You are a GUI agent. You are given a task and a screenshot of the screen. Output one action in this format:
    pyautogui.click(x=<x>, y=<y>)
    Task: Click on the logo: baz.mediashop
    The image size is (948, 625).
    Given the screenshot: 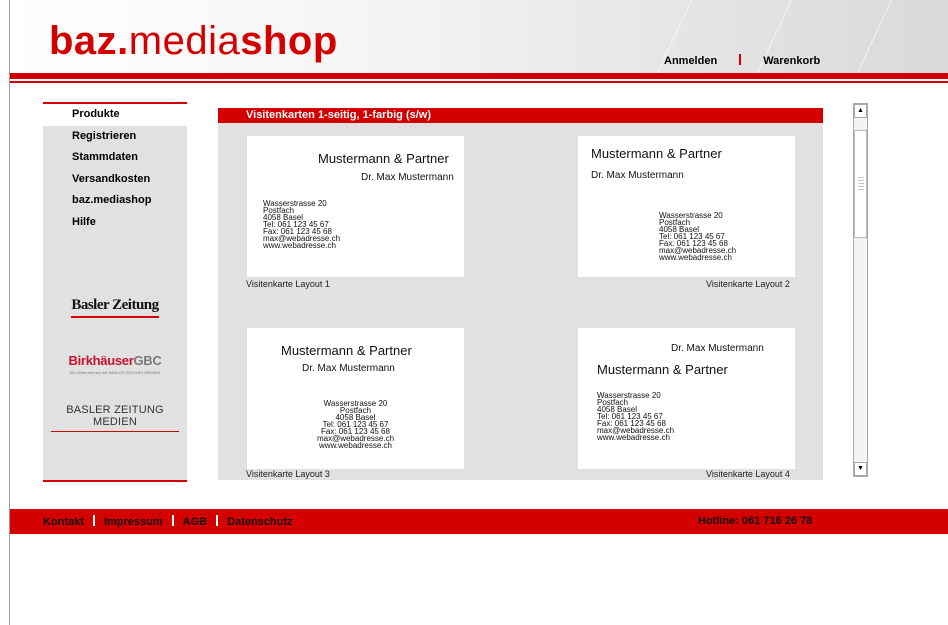 What is the action you would take?
    pyautogui.click(x=193, y=41)
    